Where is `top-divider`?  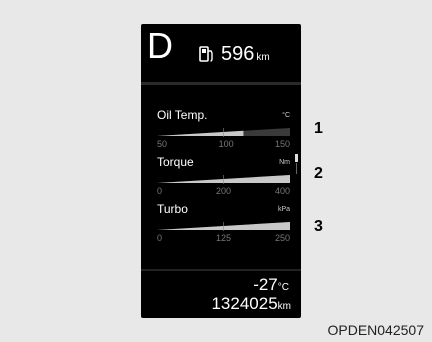 top-divider is located at coordinates (221, 83).